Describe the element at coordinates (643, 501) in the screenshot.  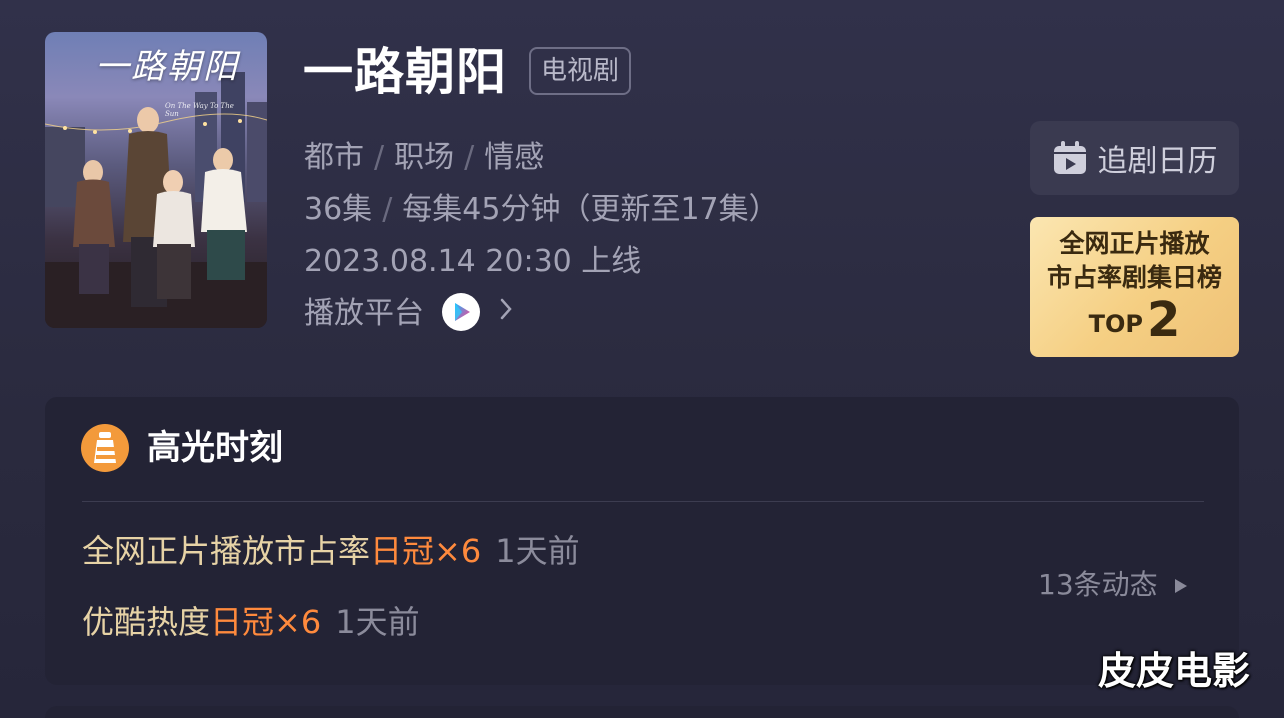
I see `divider` at that location.